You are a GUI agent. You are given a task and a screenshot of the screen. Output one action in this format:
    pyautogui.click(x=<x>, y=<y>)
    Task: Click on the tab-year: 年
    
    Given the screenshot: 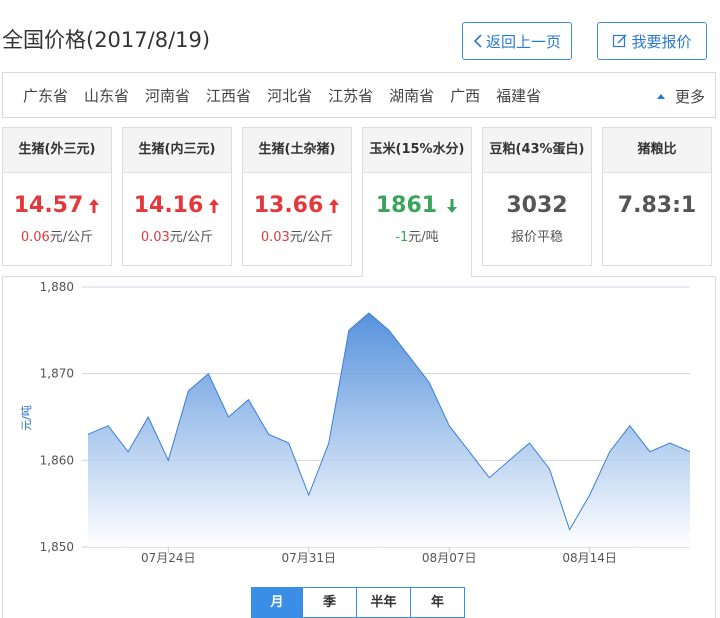 What is the action you would take?
    pyautogui.click(x=437, y=602)
    